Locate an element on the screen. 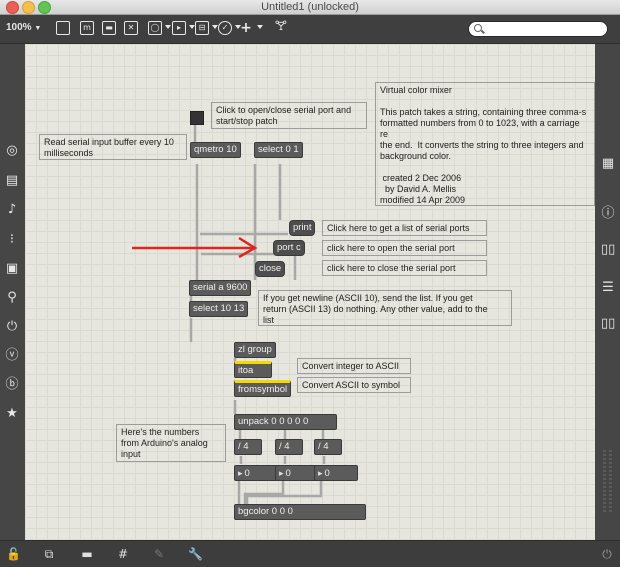 The image size is (620, 567). wrench-icon: 🔧 is located at coordinates (195, 554).